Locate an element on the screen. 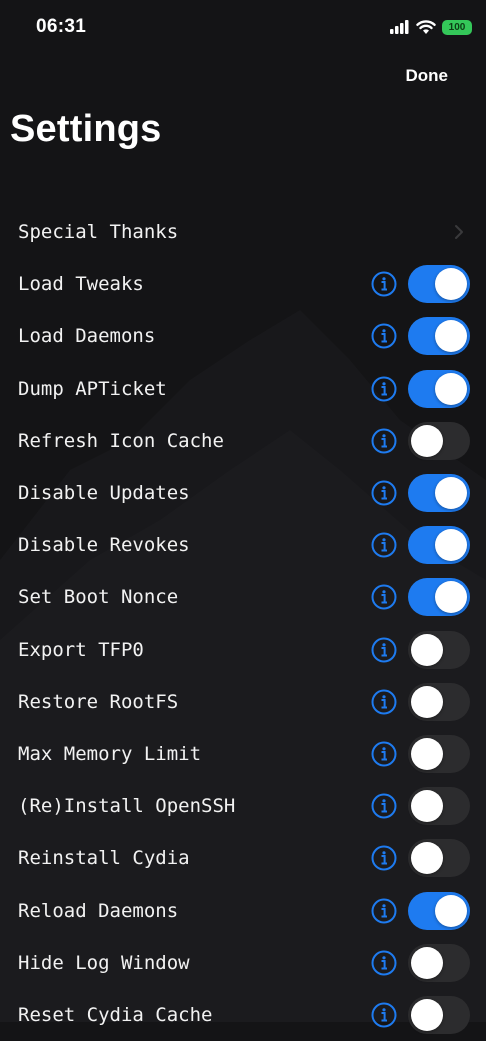  done-button: Done is located at coordinates (427, 76).